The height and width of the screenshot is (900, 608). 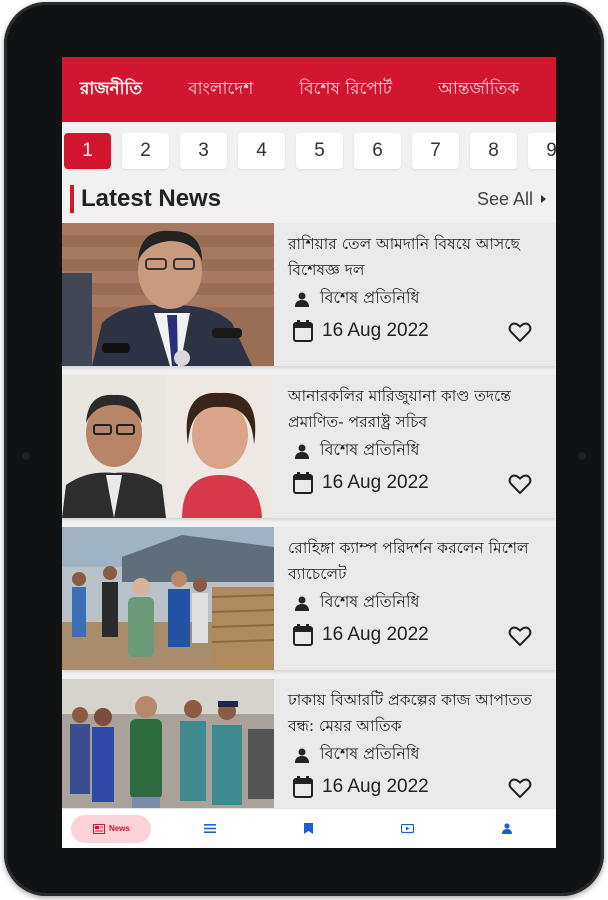 What do you see at coordinates (98, 828) in the screenshot?
I see `newspaper-icon` at bounding box center [98, 828].